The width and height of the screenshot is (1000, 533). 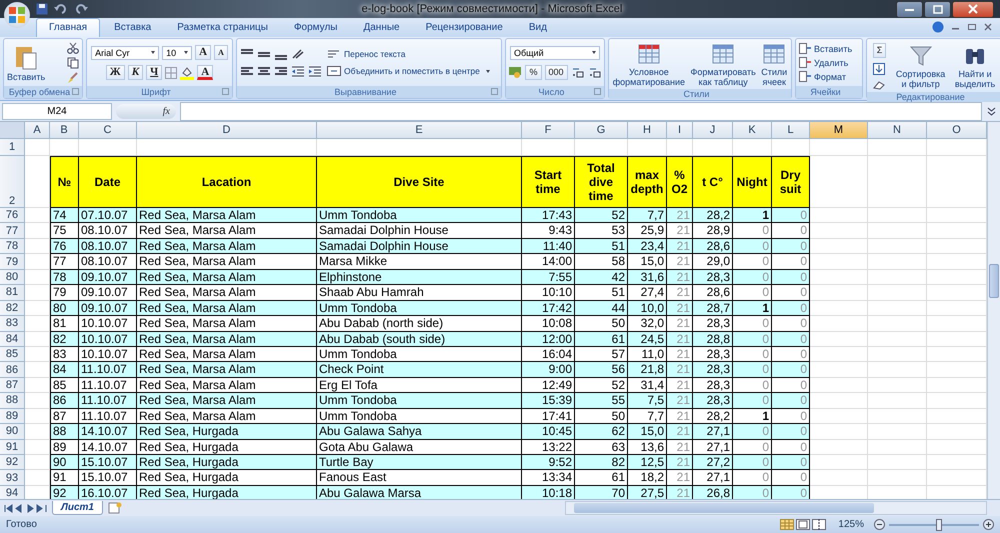 What do you see at coordinates (991, 111) in the screenshot?
I see `expand-icon` at bounding box center [991, 111].